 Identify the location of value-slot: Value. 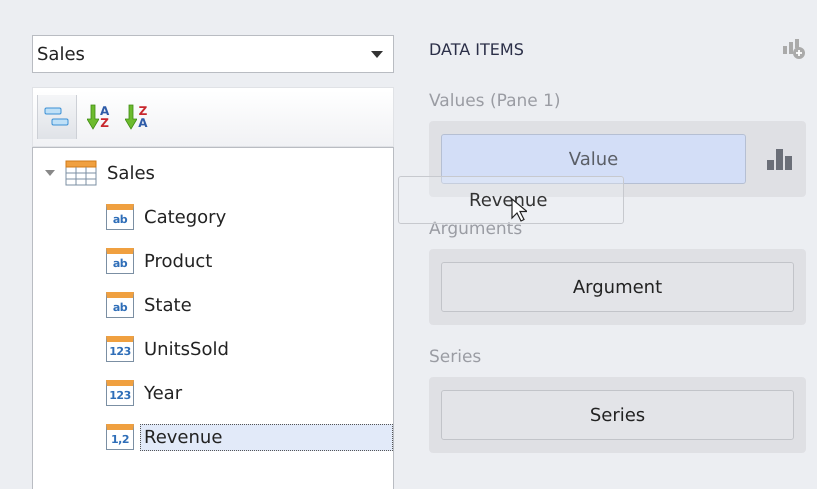
(593, 159).